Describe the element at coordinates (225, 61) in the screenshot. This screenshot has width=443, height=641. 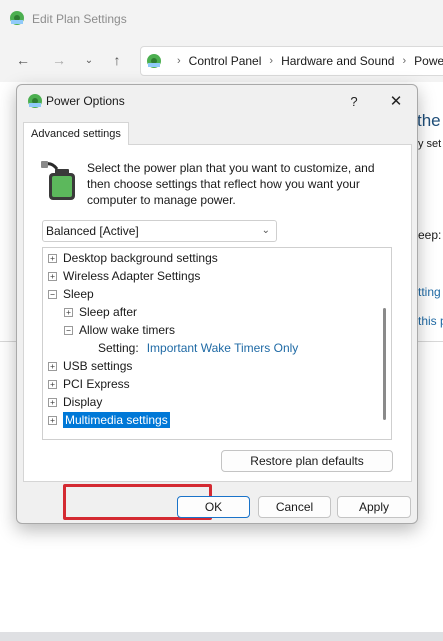
I see `breadcrumb-control-panel: Control Panel` at that location.